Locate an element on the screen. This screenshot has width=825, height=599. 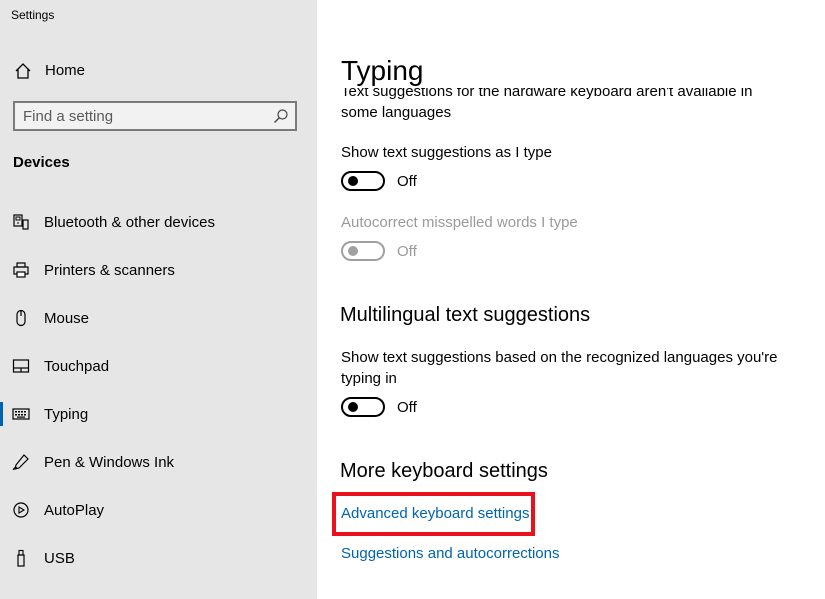
sidebar-item-label: Pen & Windows Ink is located at coordinates (109, 462).